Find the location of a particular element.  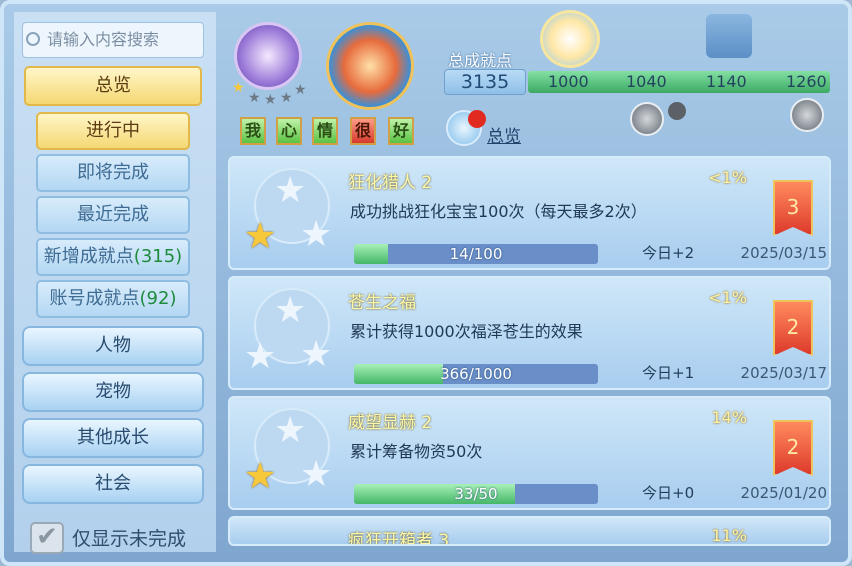

tool-emblem-icon is located at coordinates (370, 66).